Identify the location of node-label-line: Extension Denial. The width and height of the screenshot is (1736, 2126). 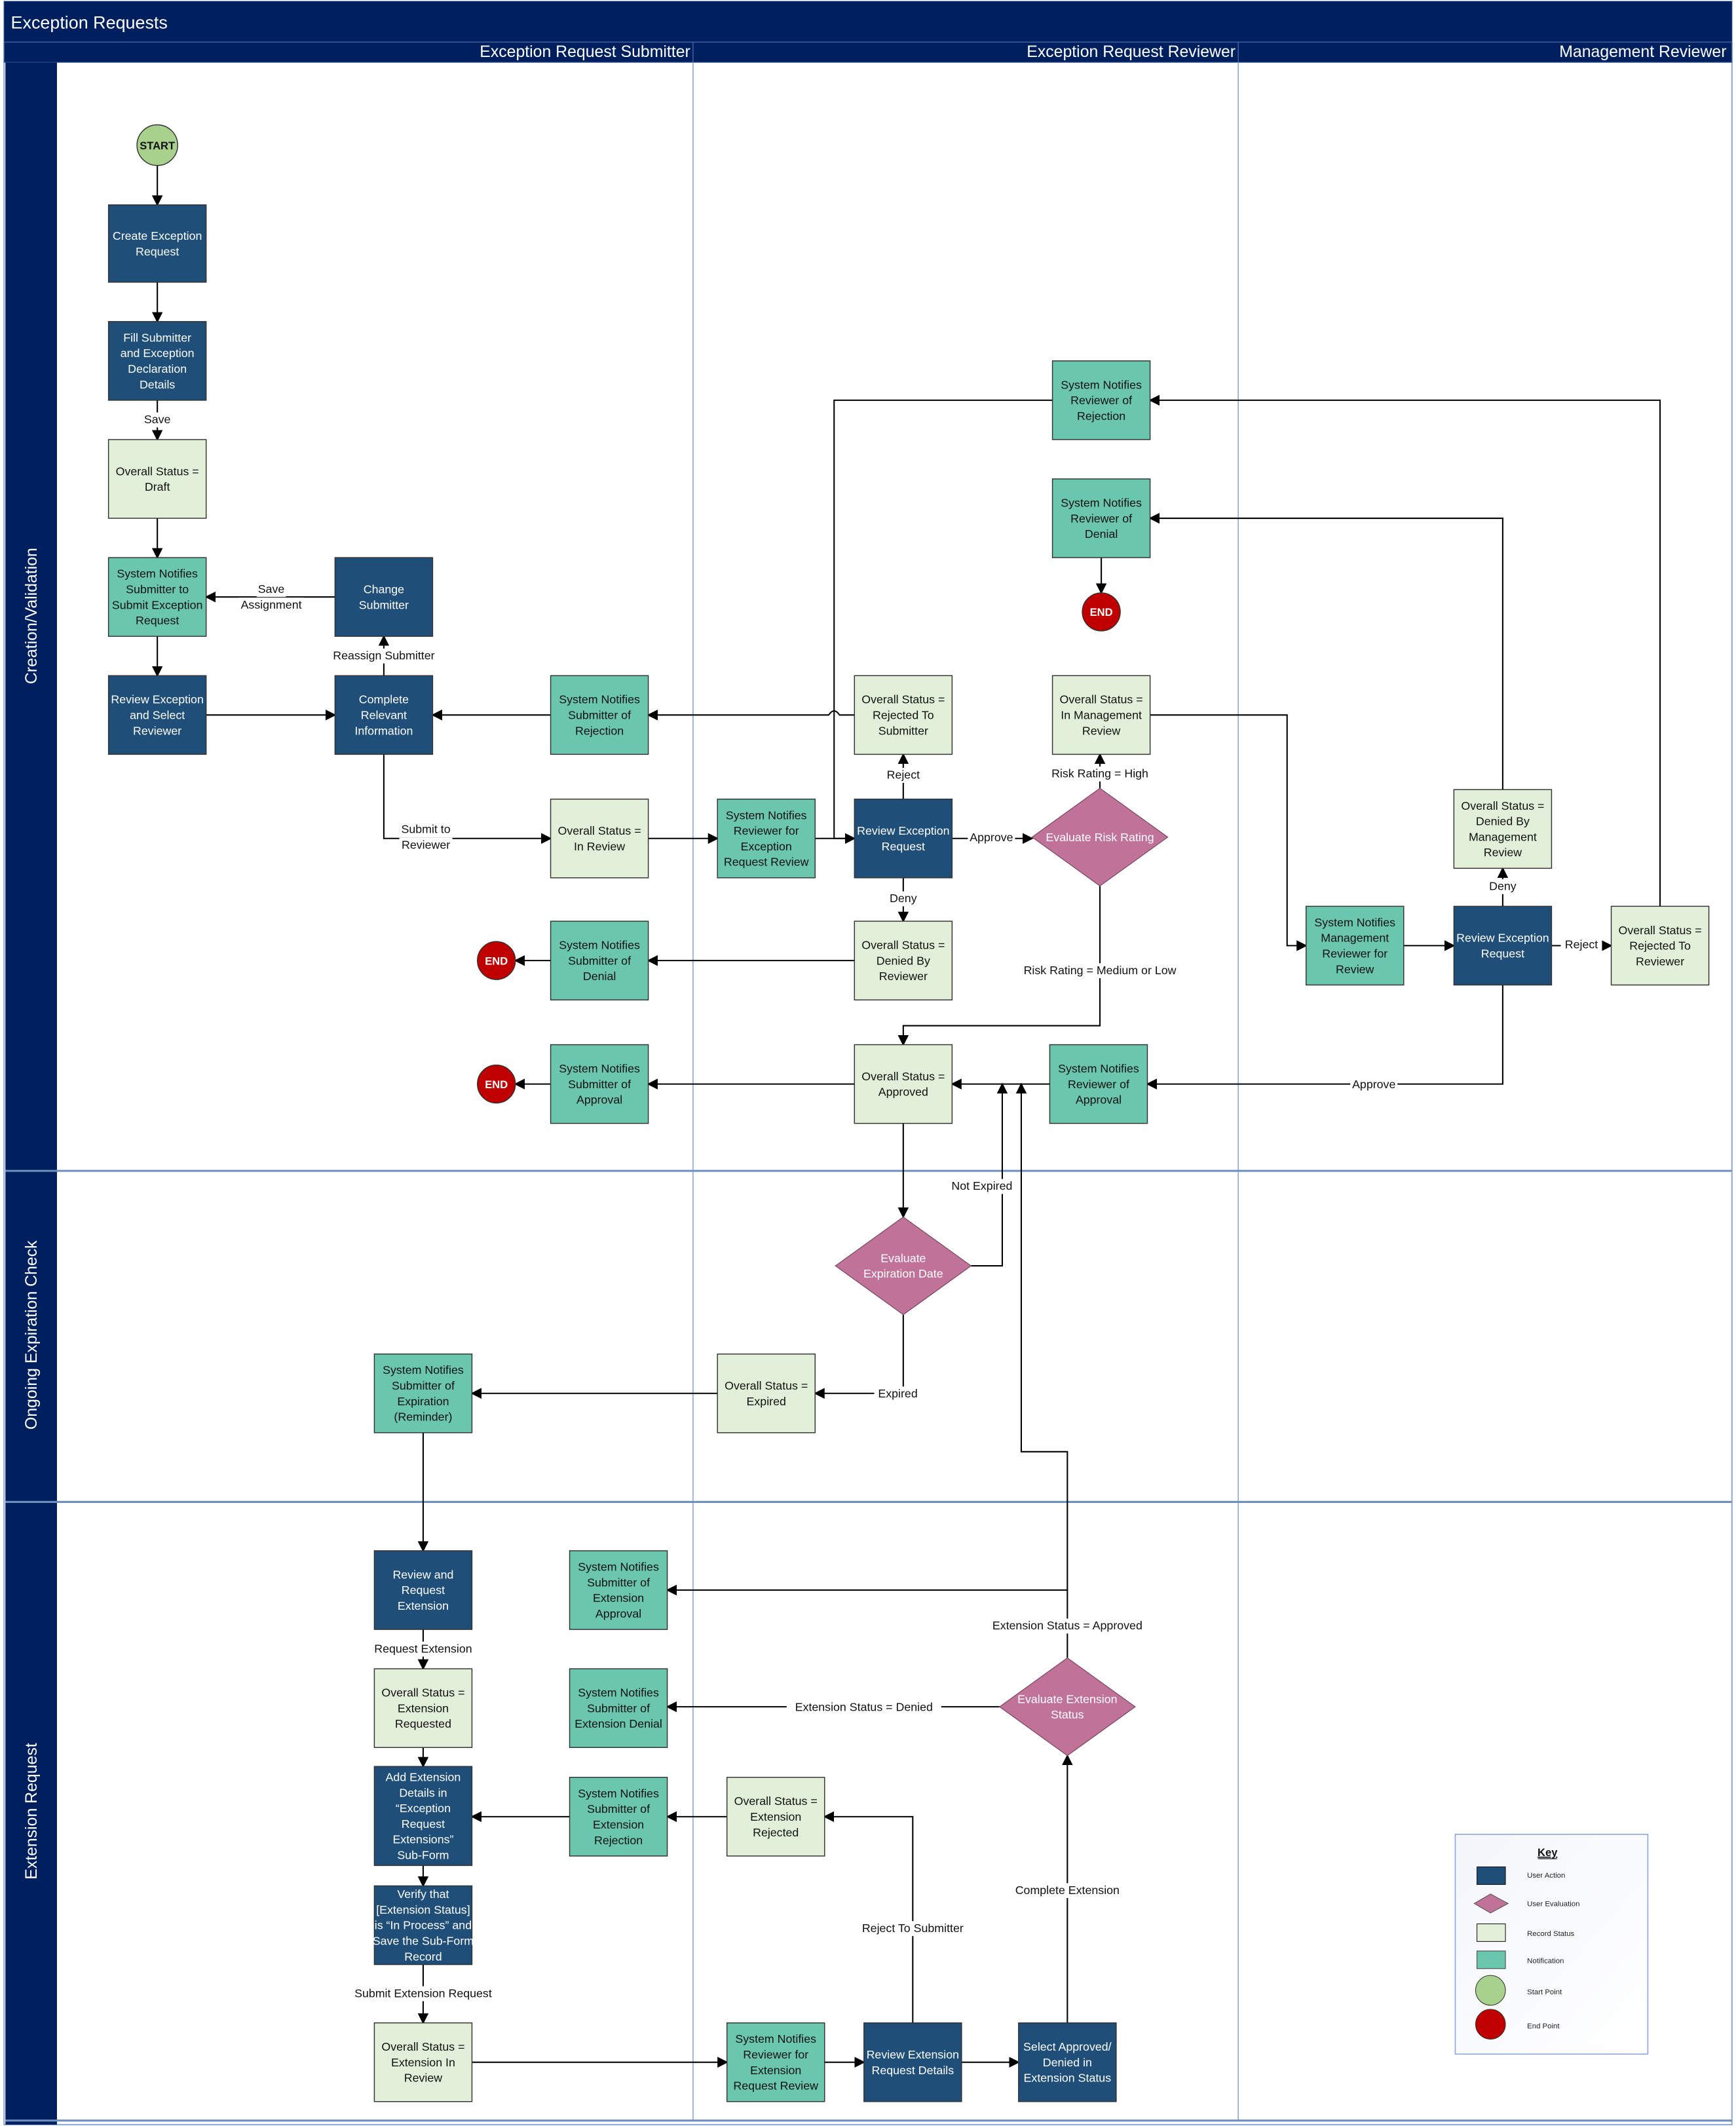
(618, 1723).